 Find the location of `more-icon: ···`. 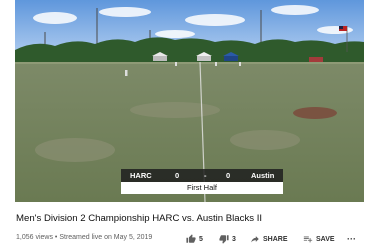

more-icon: ··· is located at coordinates (351, 239).